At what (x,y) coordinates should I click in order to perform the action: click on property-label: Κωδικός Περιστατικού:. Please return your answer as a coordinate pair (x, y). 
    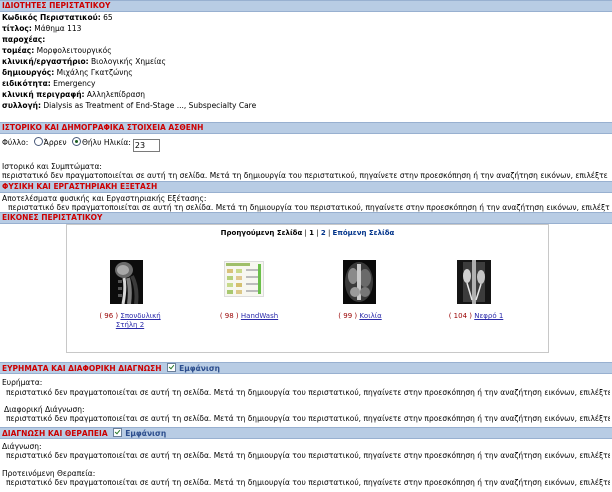
    Looking at the image, I should click on (51, 17).